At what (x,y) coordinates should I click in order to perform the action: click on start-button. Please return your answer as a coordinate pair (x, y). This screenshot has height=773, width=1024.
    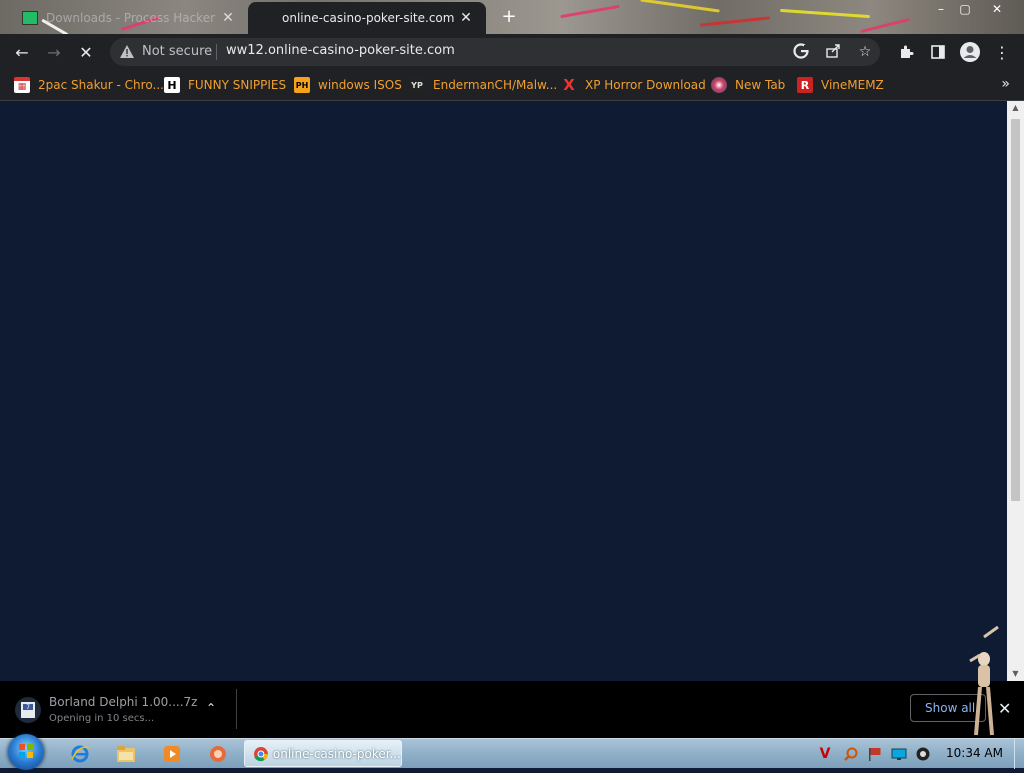
    Looking at the image, I should click on (26, 752).